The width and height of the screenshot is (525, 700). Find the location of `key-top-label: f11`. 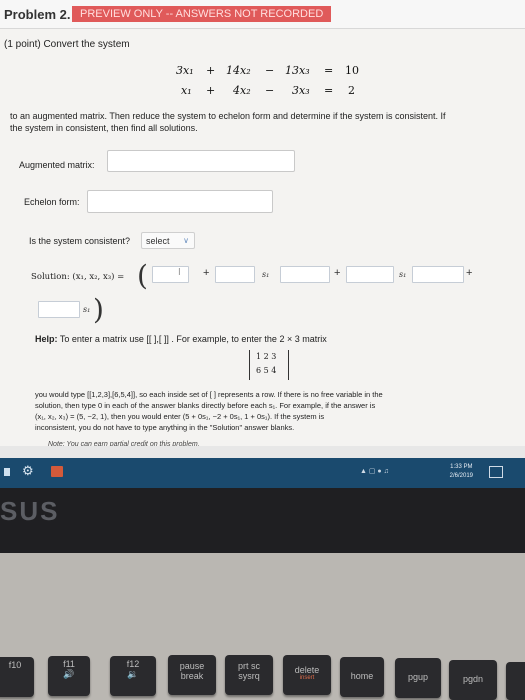

key-top-label: f11 is located at coordinates (69, 664).